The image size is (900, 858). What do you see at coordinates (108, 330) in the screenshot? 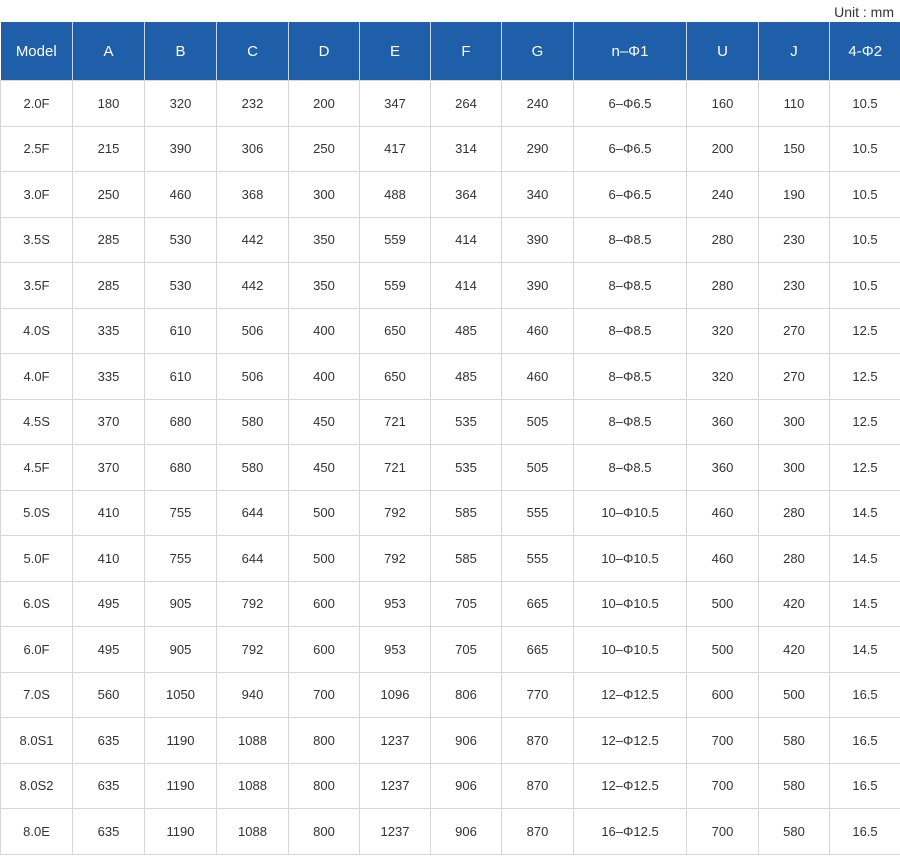
I see `value-cell: 335` at bounding box center [108, 330].